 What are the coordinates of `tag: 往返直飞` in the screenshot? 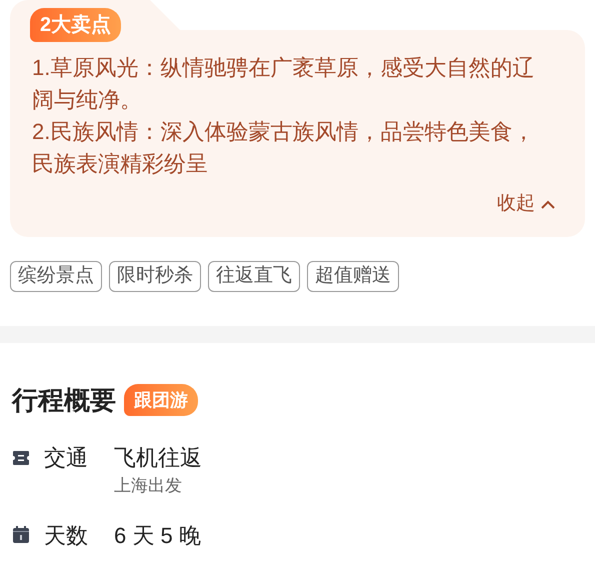 It's located at (254, 276).